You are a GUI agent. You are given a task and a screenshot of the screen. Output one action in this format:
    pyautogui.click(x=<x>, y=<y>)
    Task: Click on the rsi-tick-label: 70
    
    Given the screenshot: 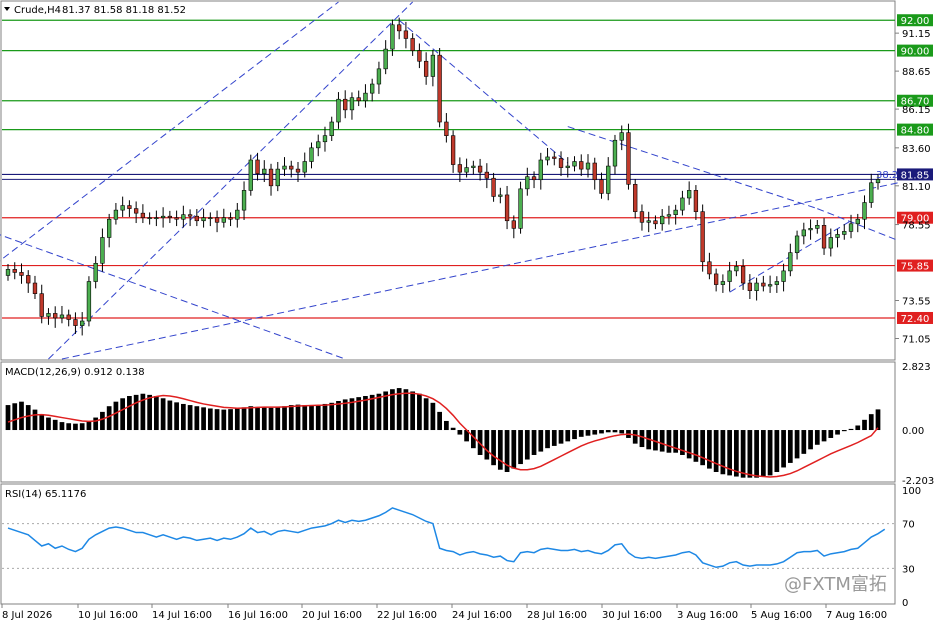 What is the action you would take?
    pyautogui.click(x=908, y=525)
    